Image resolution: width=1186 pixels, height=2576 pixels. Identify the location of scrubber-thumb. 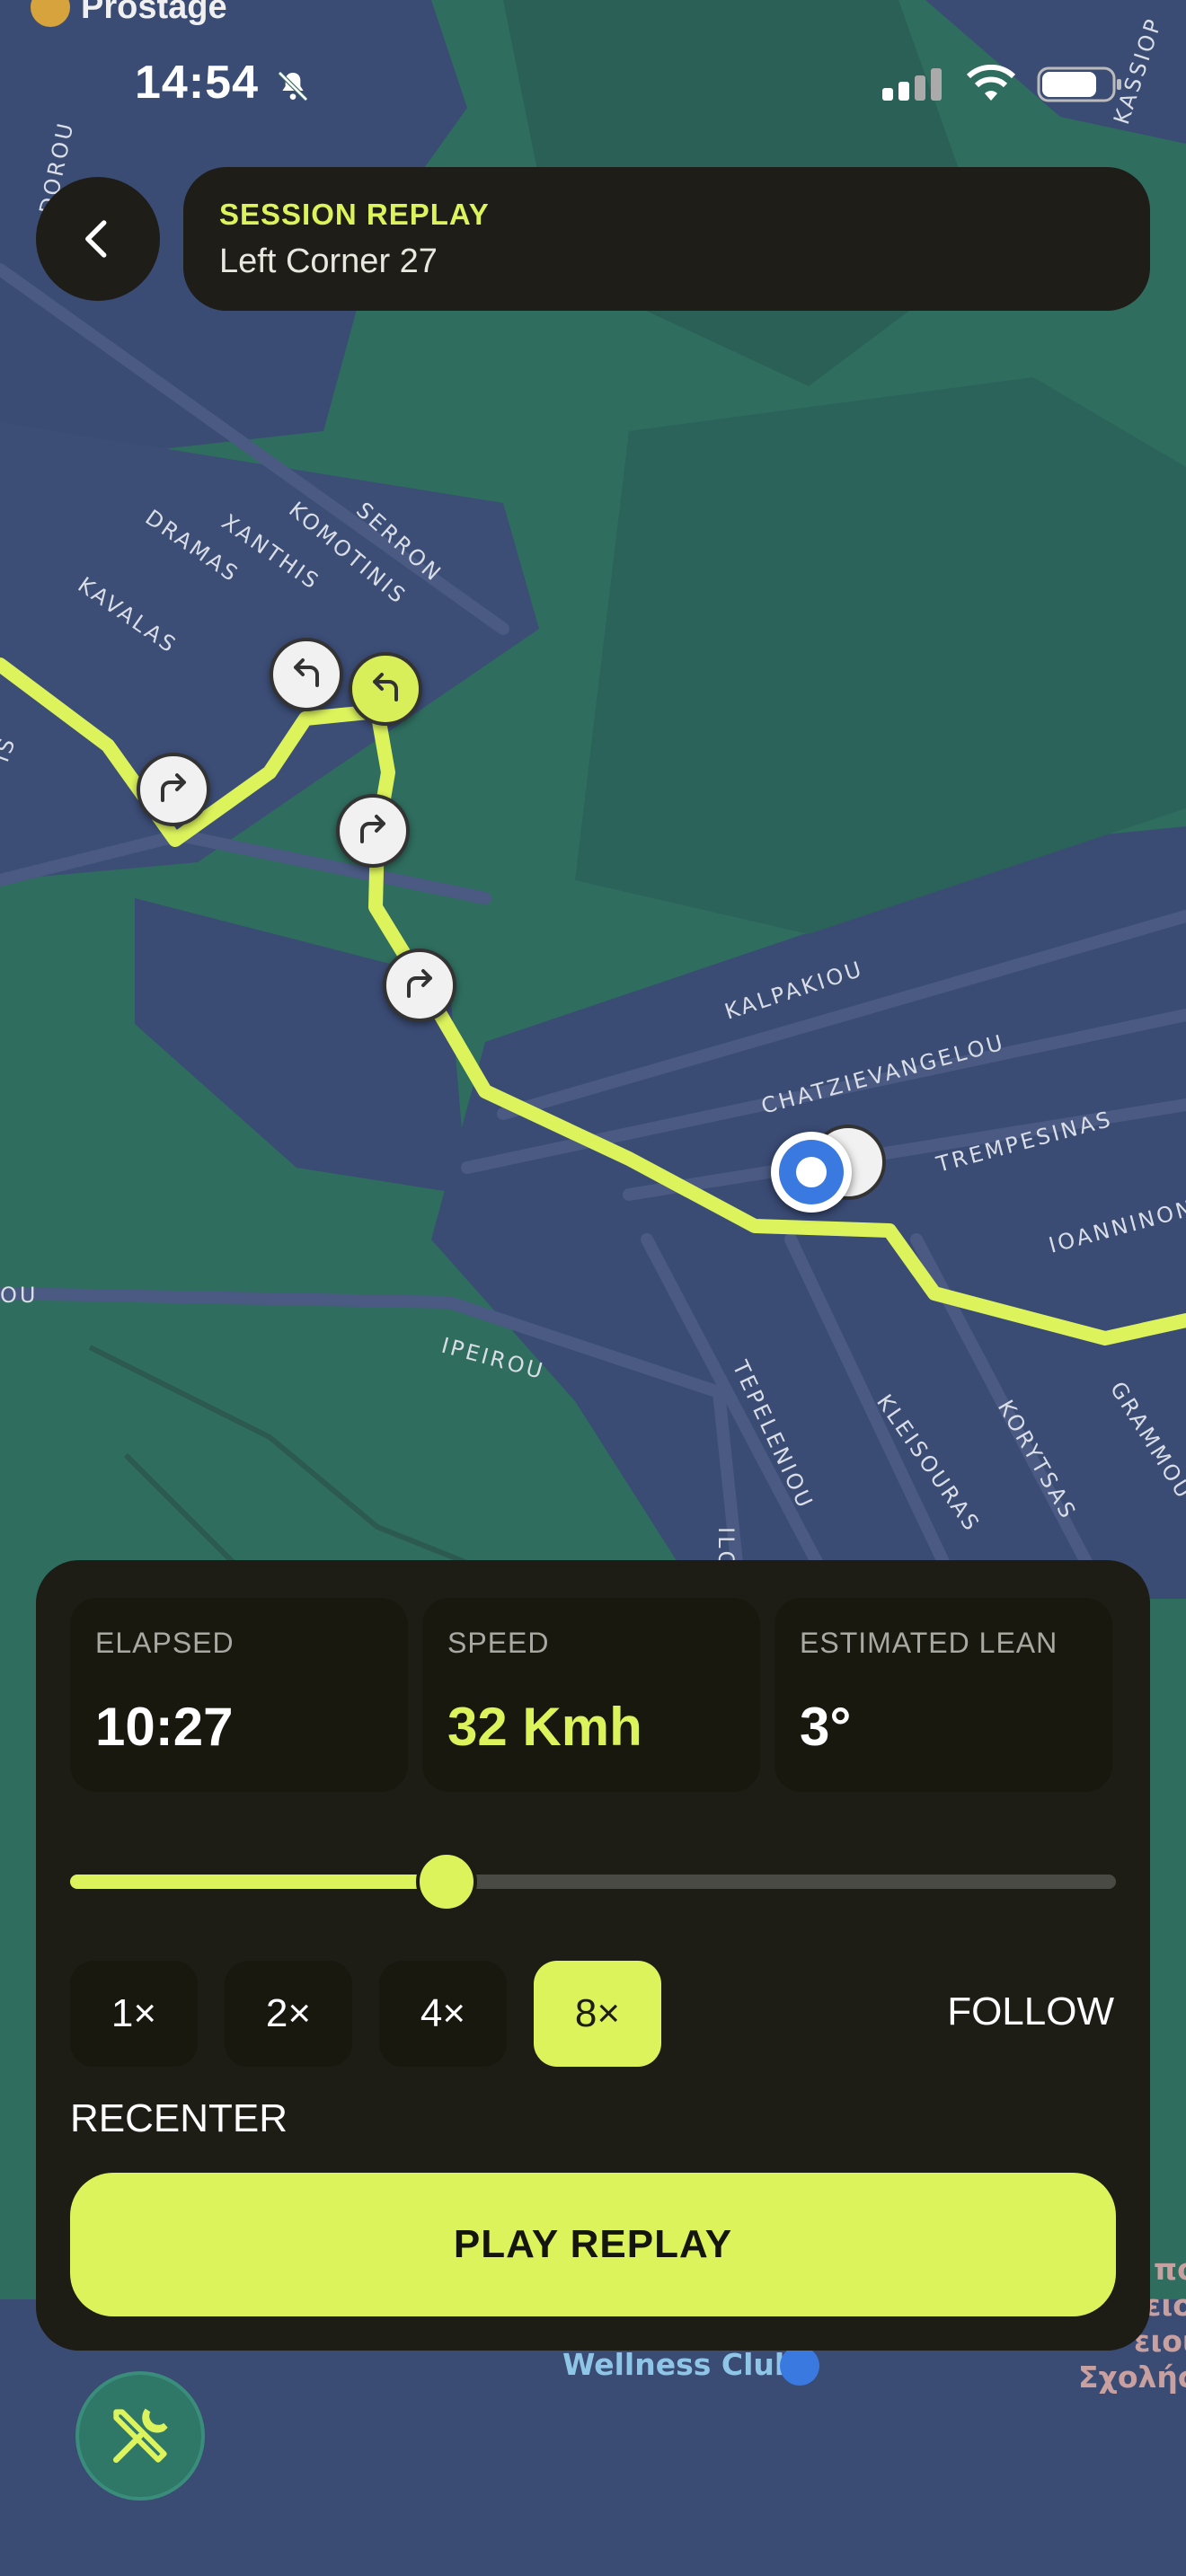
(447, 1881).